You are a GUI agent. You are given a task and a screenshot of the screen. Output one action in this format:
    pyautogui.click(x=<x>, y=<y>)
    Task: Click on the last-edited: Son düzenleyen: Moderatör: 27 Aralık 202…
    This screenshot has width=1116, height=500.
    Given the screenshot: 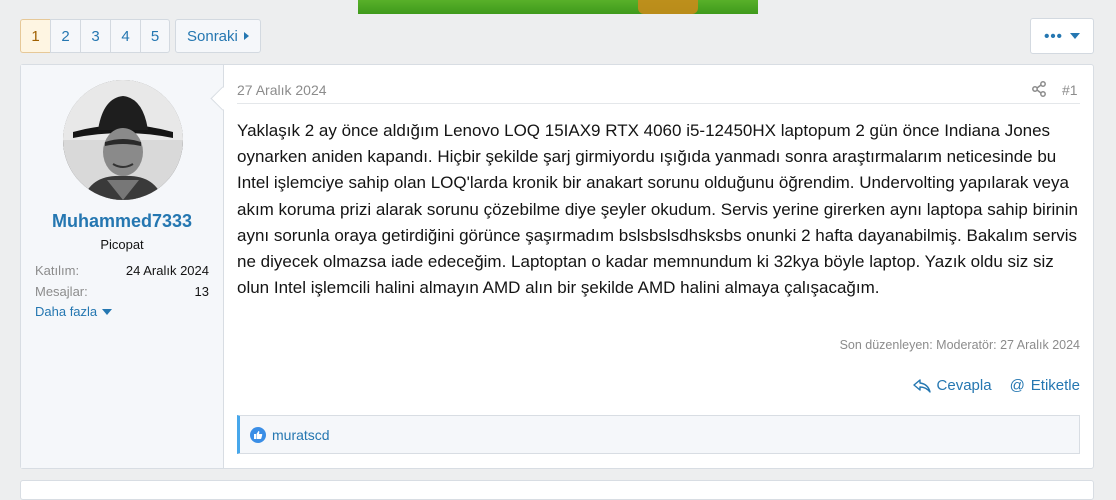 What is the action you would take?
    pyautogui.click(x=959, y=345)
    